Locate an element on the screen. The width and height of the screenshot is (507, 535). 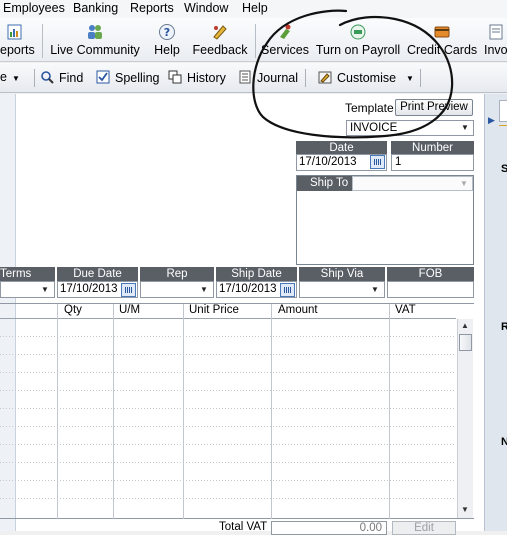
template-select: INVOICE ▼ is located at coordinates (410, 128).